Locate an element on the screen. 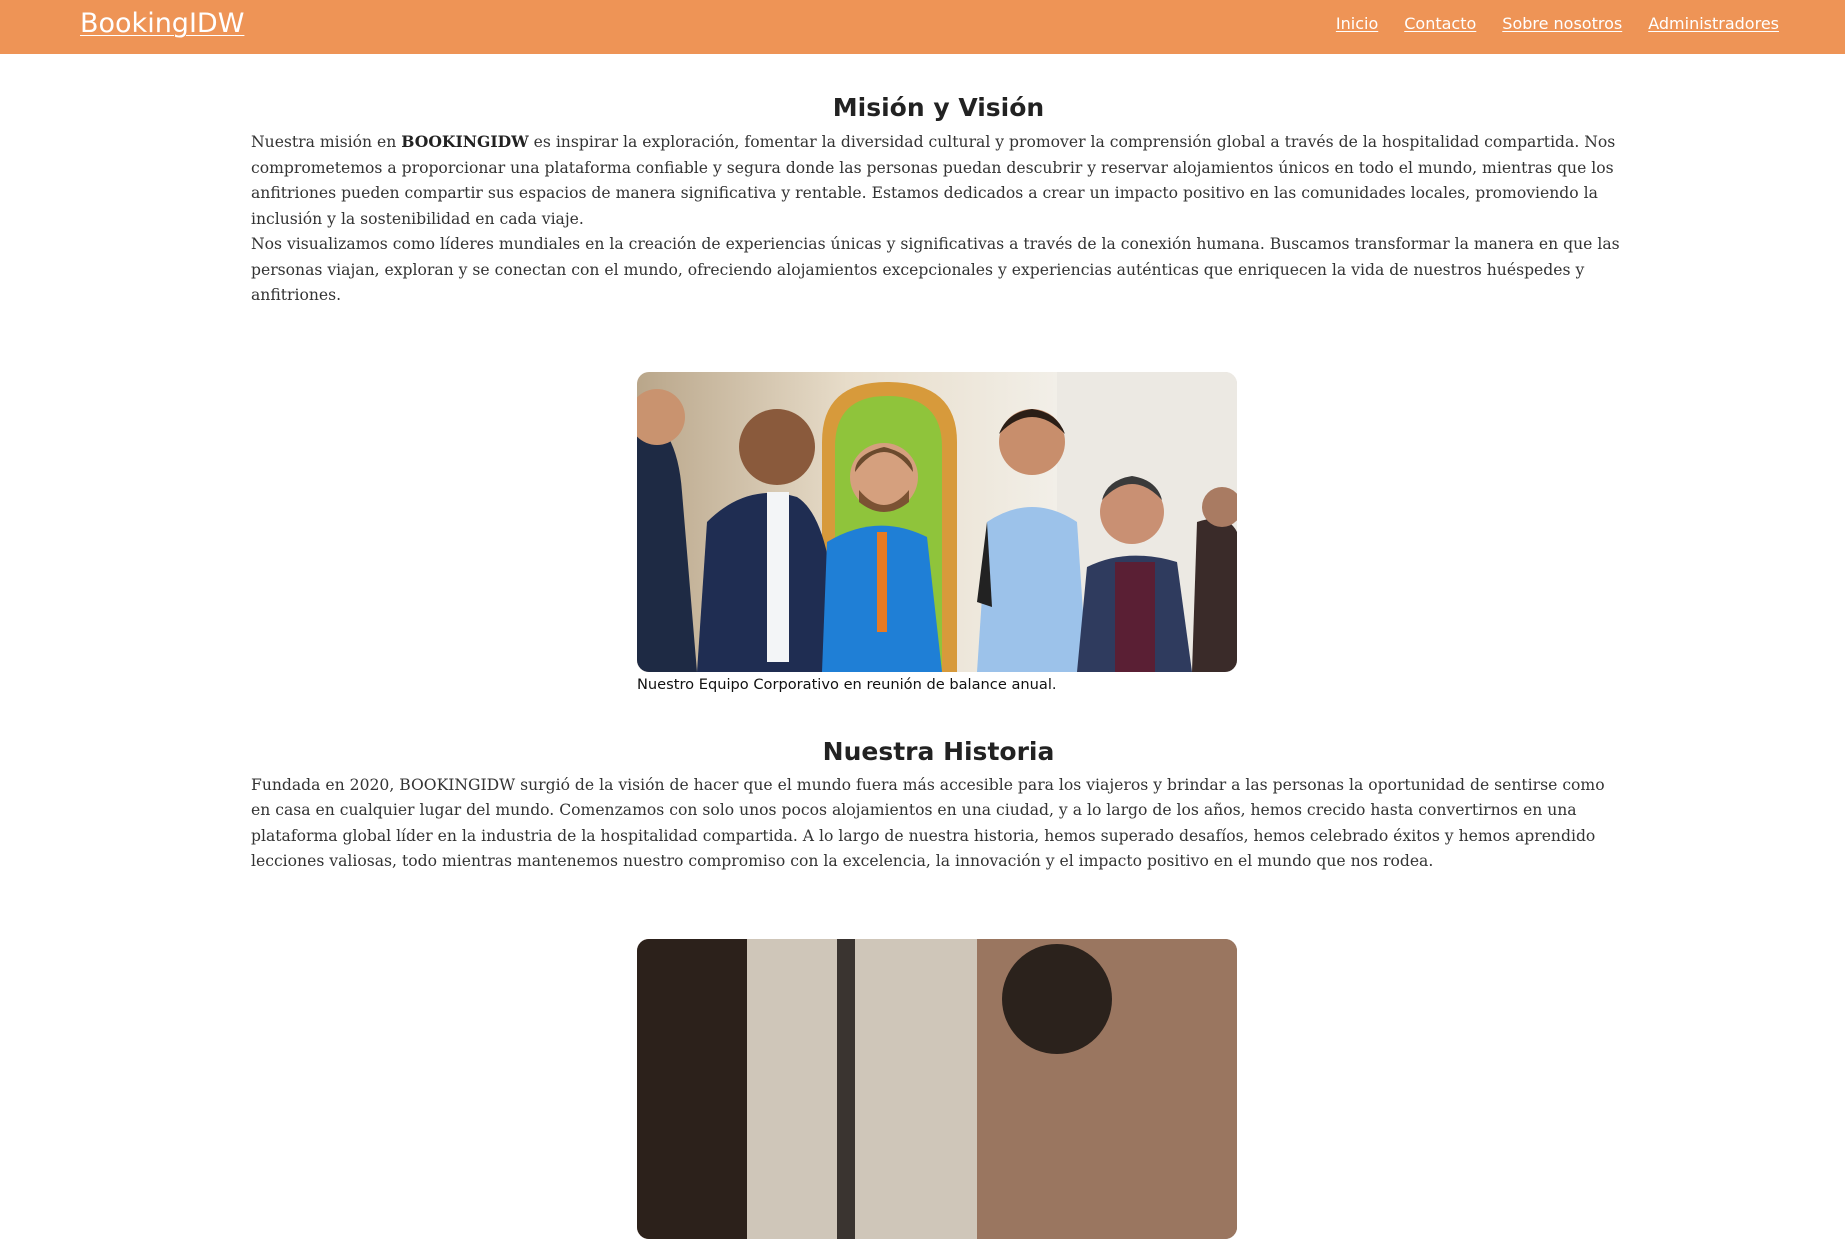  nav-link-inicio: Inicio is located at coordinates (1357, 24).